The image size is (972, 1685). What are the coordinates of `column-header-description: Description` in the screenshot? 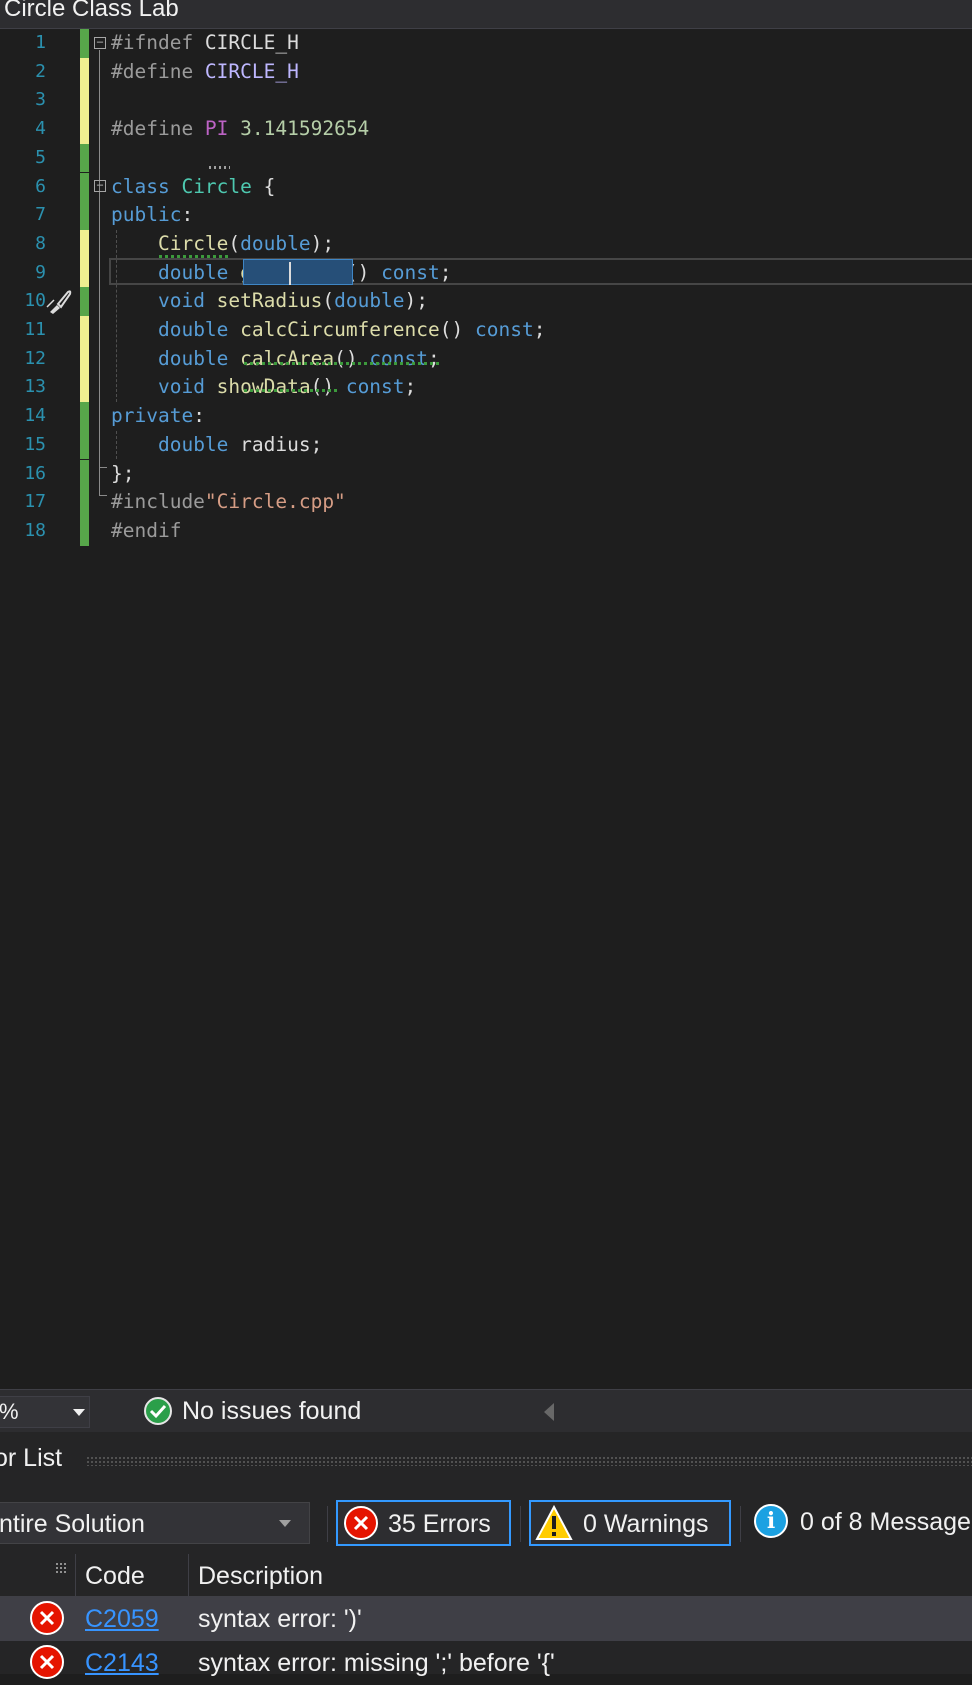 It's located at (260, 1576).